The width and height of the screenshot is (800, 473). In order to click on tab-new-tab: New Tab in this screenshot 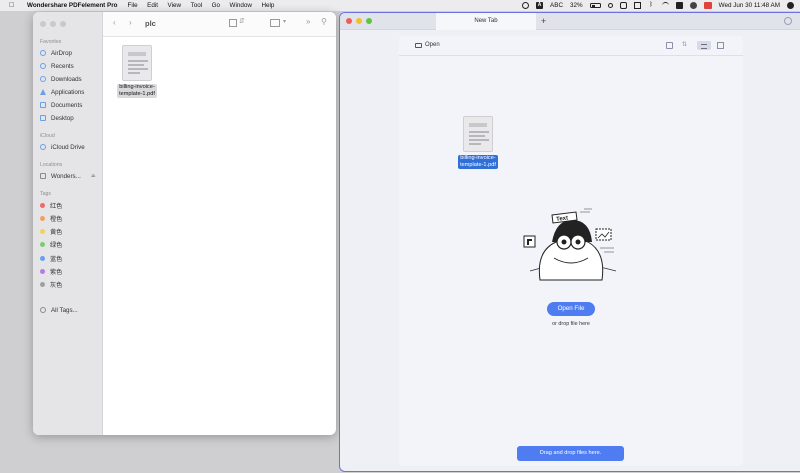, I will do `click(486, 21)`.